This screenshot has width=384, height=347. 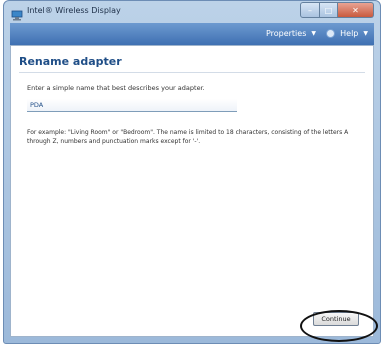 What do you see at coordinates (336, 319) in the screenshot?
I see `continue-button: Continue` at bounding box center [336, 319].